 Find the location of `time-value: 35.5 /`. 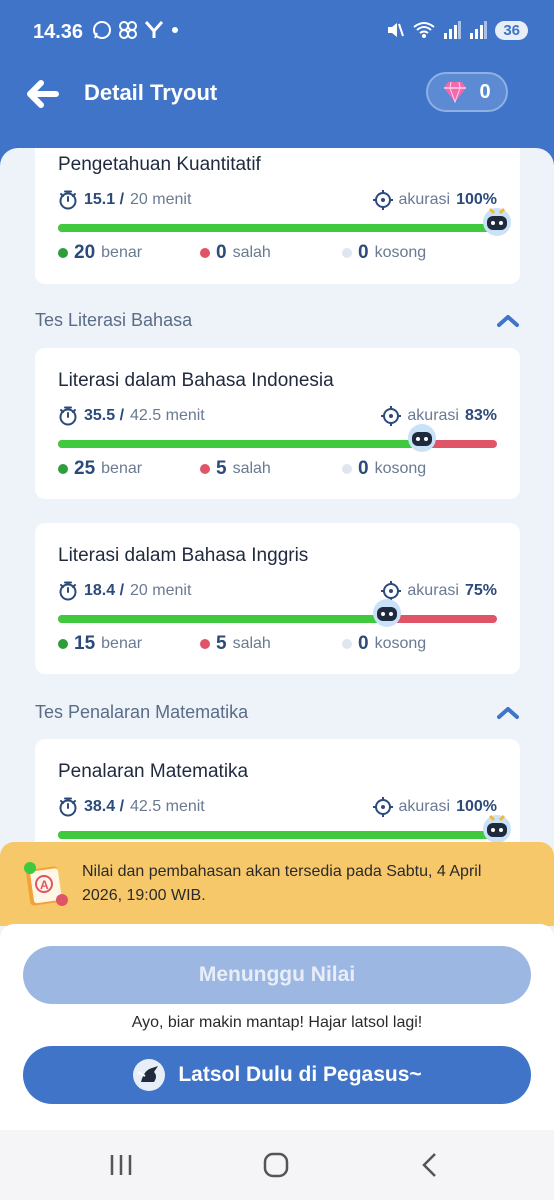

time-value: 35.5 / is located at coordinates (104, 415).